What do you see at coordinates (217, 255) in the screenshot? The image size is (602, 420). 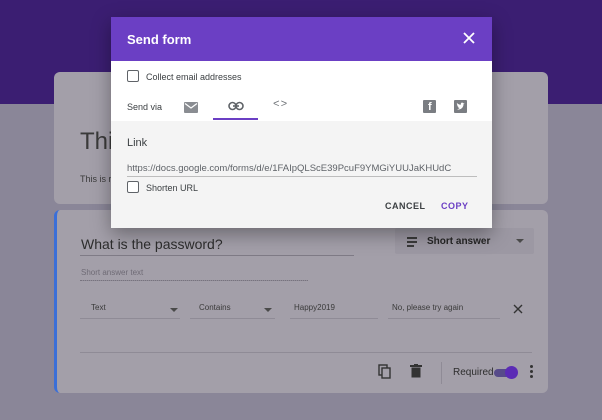 I see `question-title-underline` at bounding box center [217, 255].